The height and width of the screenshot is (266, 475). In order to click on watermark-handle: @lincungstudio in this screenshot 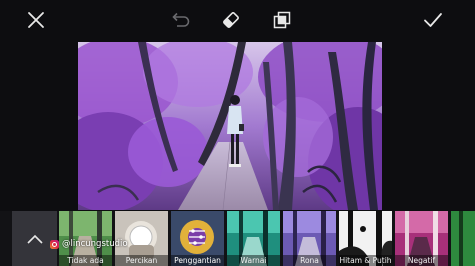, I will do `click(95, 244)`.